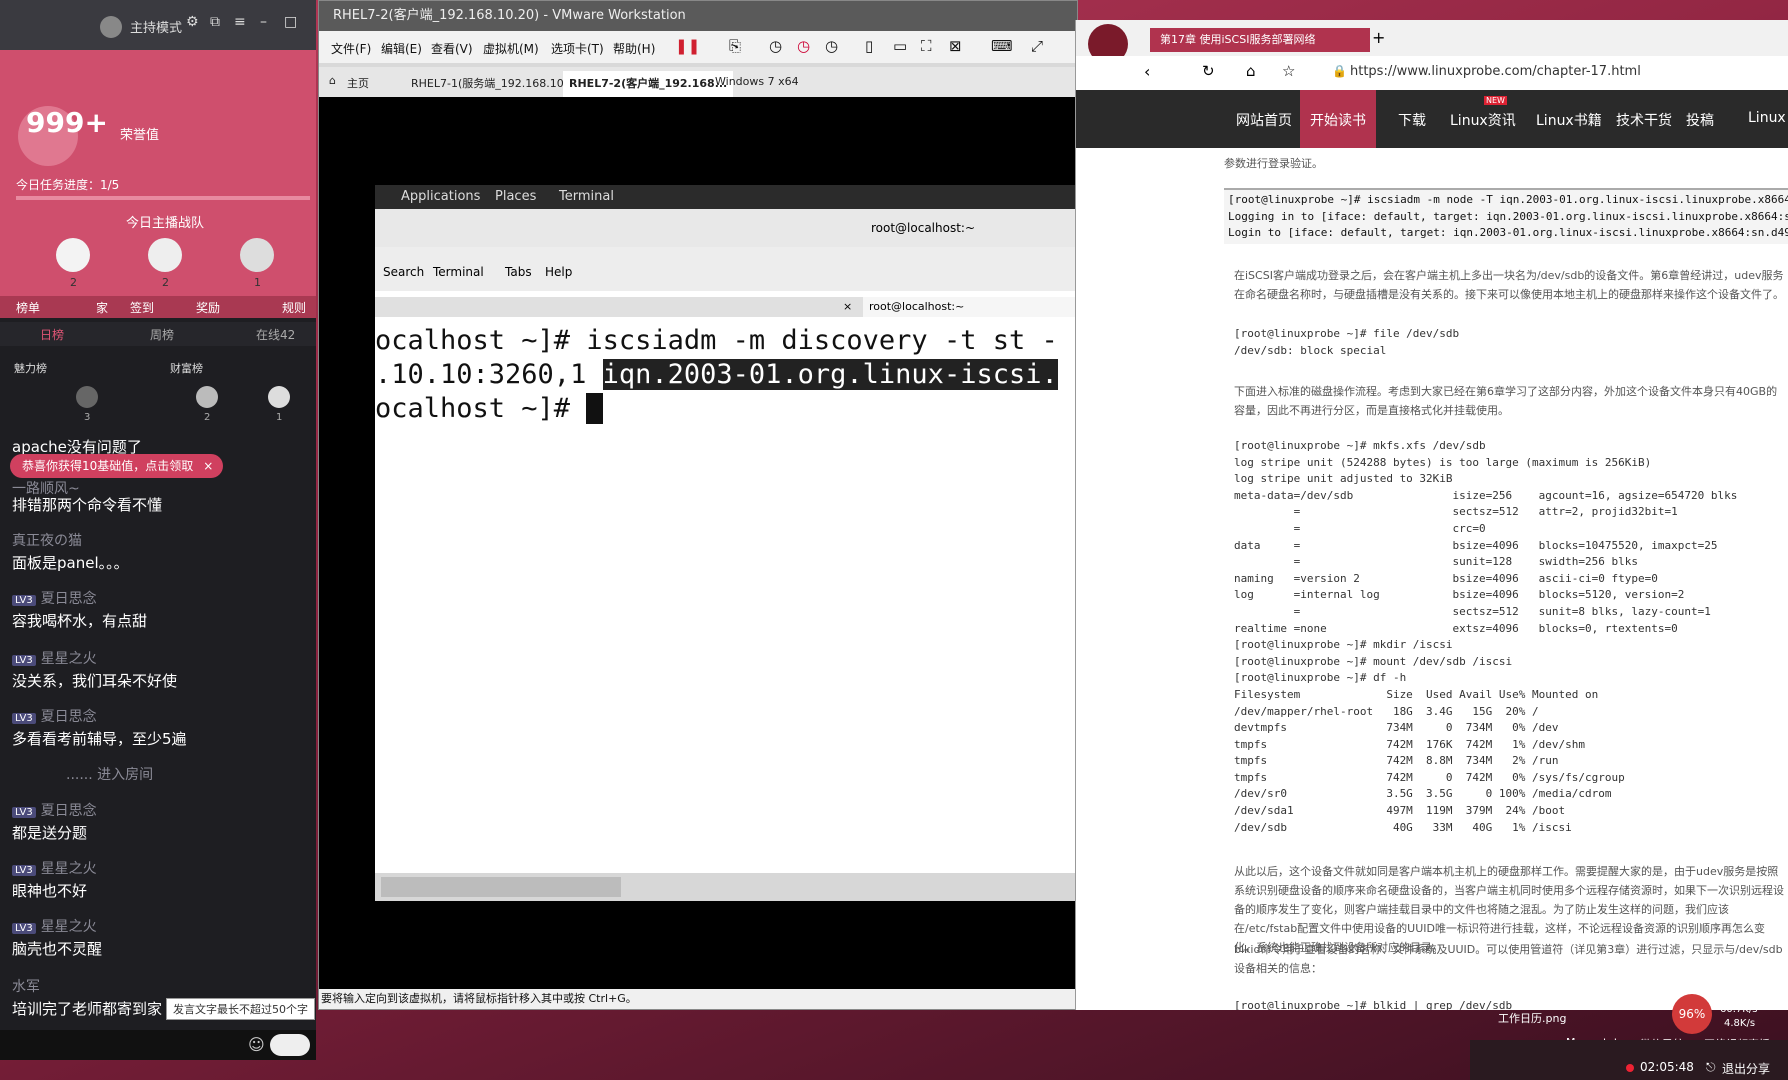  Describe the element at coordinates (1746, 1068) in the screenshot. I see `exit-share-button: 退出分享` at that location.